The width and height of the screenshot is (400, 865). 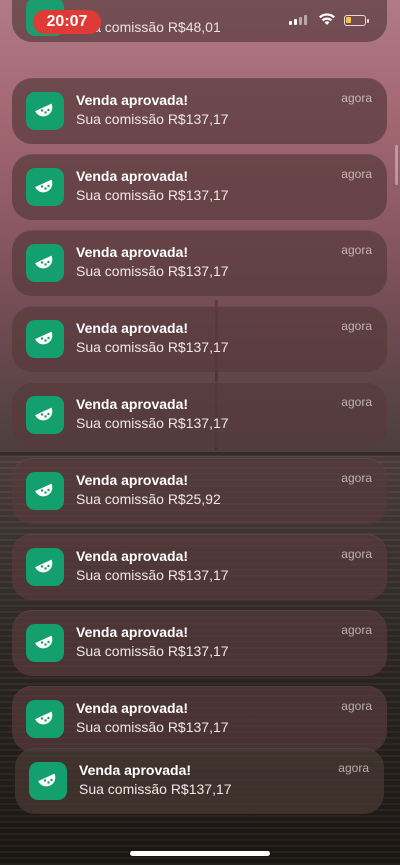 What do you see at coordinates (200, 853) in the screenshot?
I see `home-indicator` at bounding box center [200, 853].